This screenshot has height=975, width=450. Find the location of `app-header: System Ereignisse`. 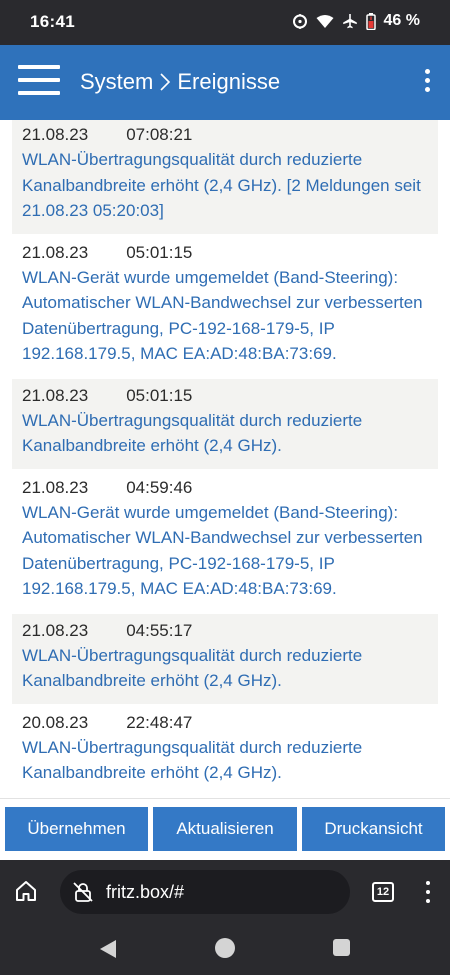

app-header: System Ereignisse is located at coordinates (225, 82).